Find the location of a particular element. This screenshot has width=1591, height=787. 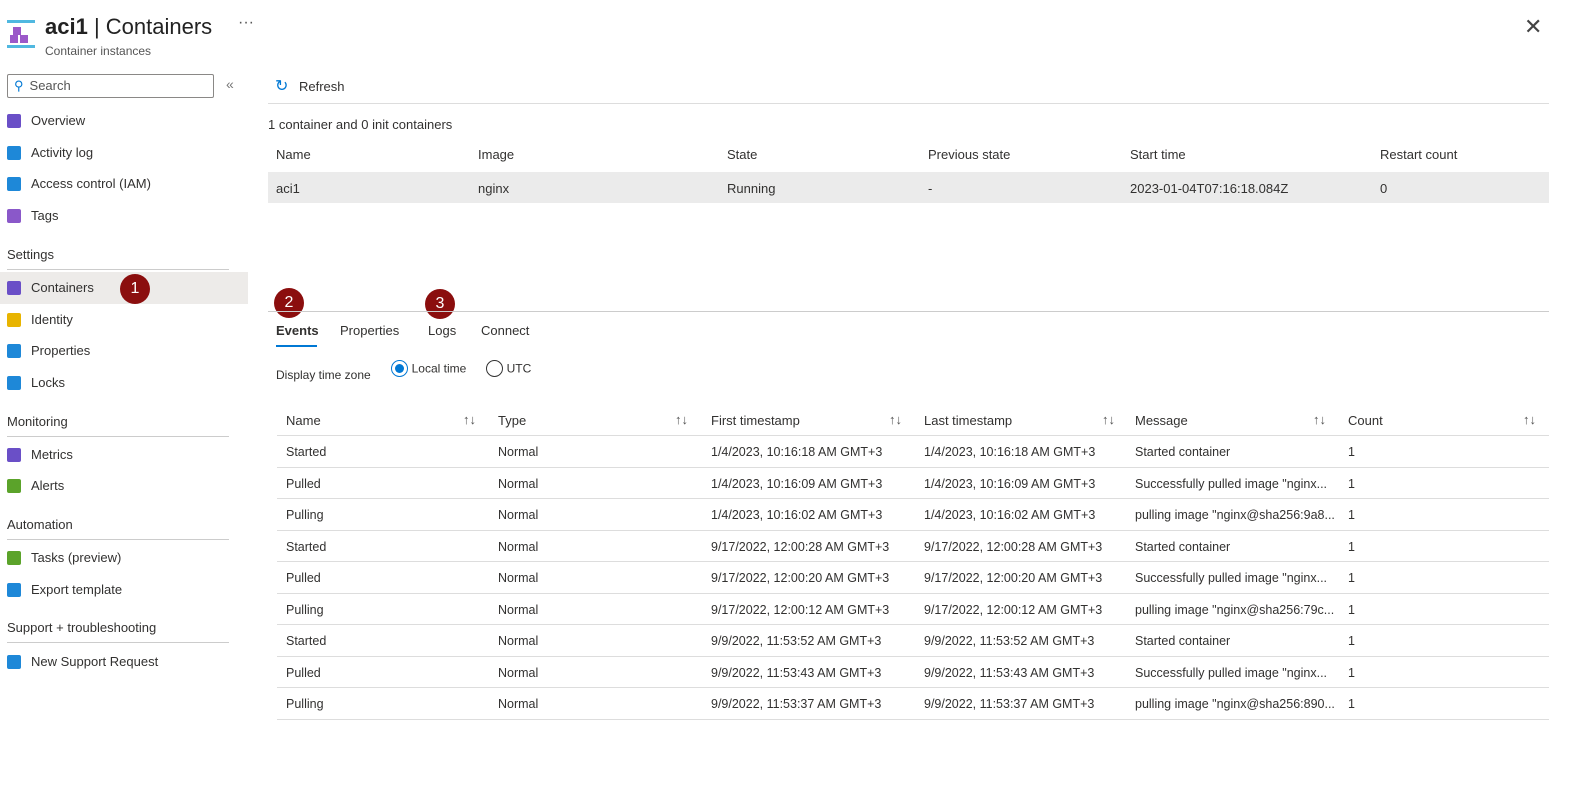

column-header: Name is located at coordinates (303, 420).